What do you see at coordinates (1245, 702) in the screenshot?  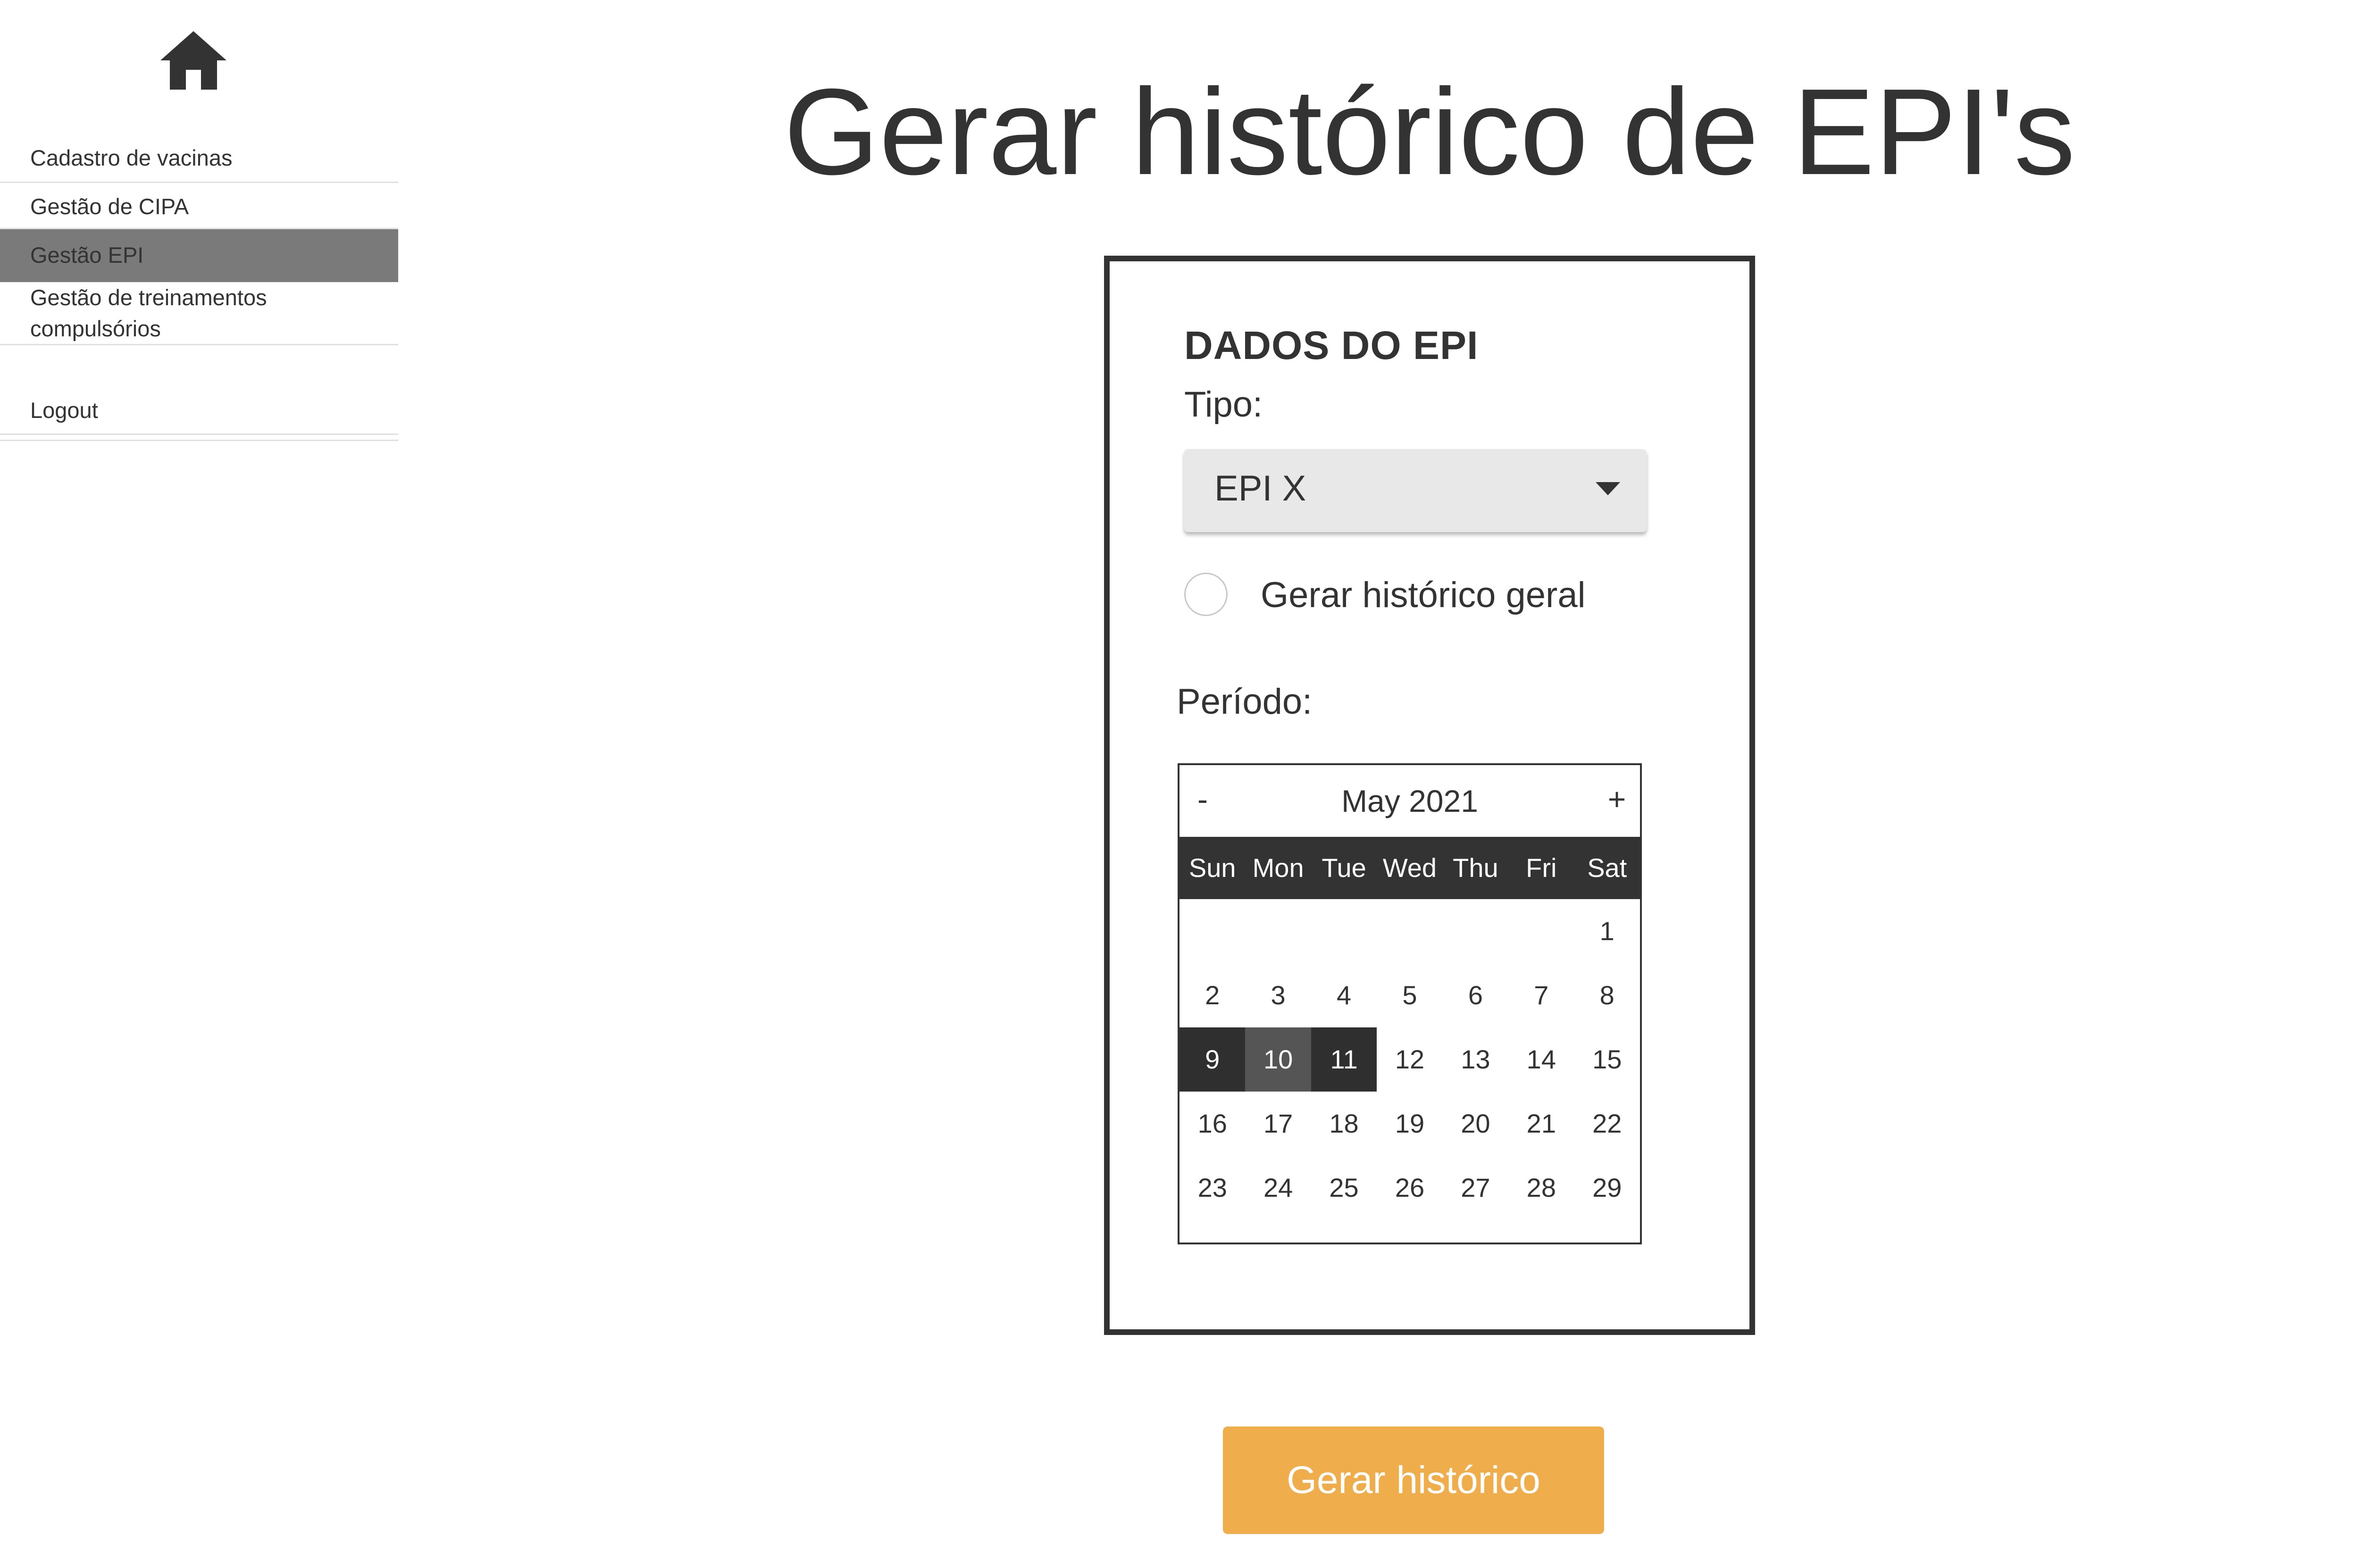 I see `periodo-label: Período:` at bounding box center [1245, 702].